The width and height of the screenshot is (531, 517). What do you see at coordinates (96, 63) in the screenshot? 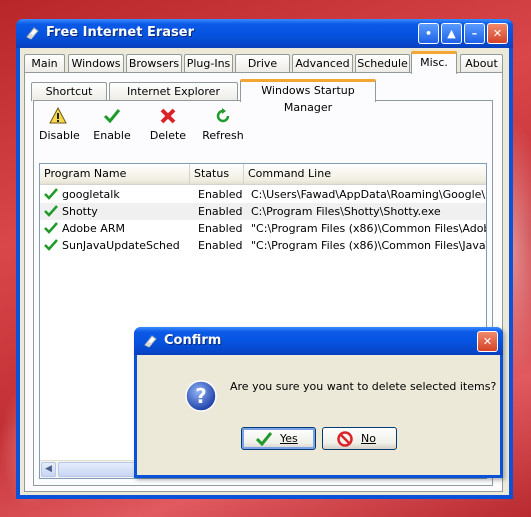
I see `tab-windows: Windows` at bounding box center [96, 63].